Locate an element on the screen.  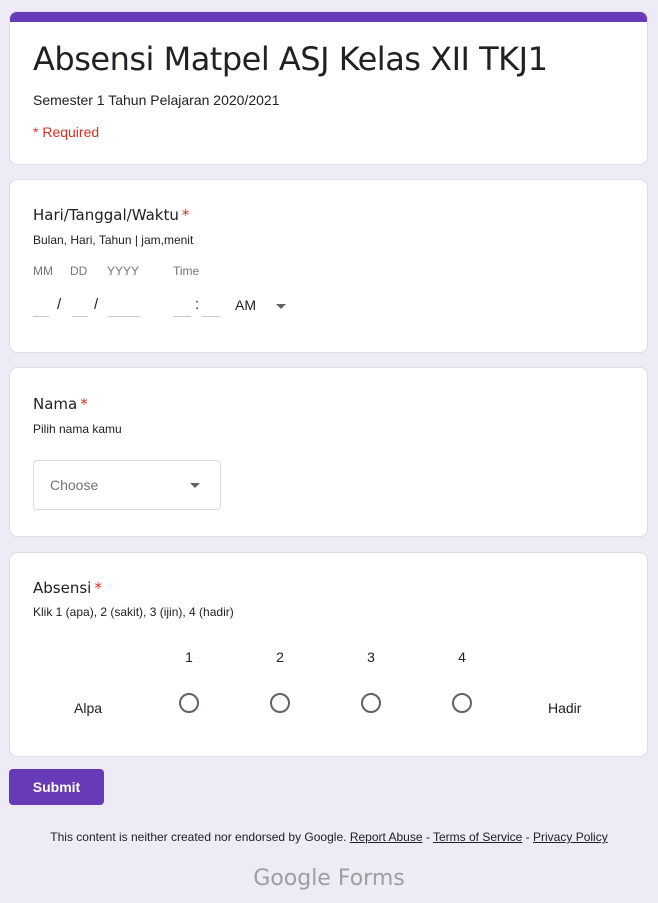
brand-google-text: Google is located at coordinates (292, 878).